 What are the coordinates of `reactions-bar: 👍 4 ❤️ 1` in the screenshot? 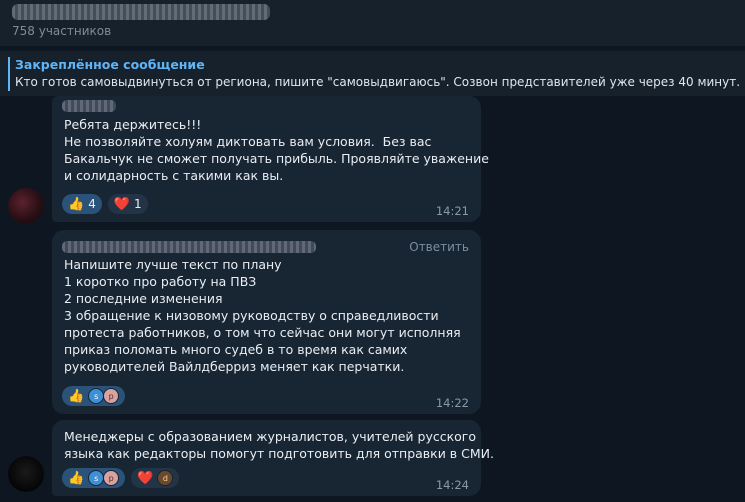 It's located at (105, 204).